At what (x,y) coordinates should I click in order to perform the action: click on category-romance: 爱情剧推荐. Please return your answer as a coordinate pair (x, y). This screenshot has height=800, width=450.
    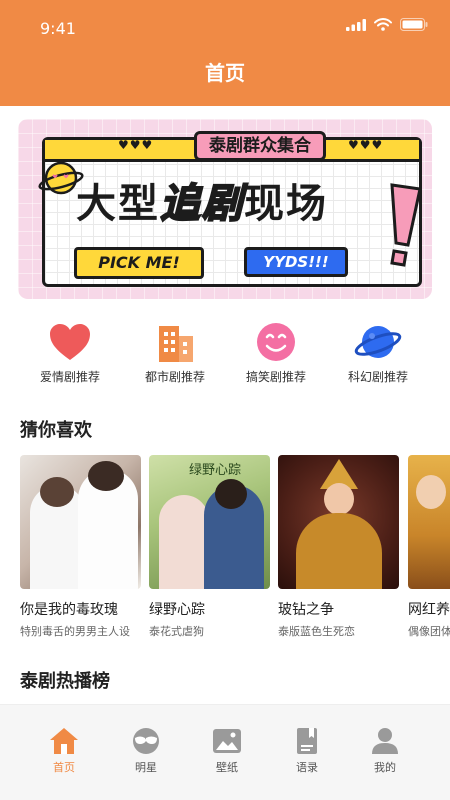
    Looking at the image, I should click on (70, 353).